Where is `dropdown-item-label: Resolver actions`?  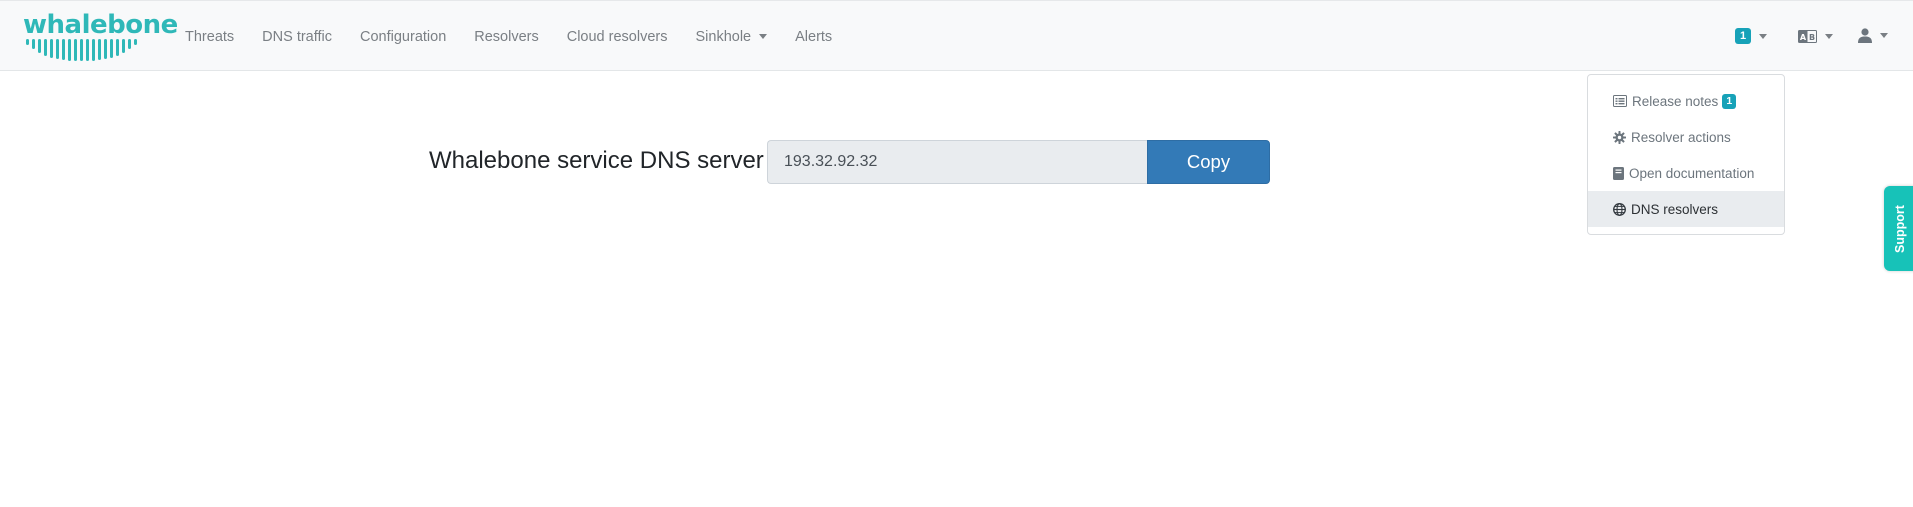
dropdown-item-label: Resolver actions is located at coordinates (1681, 137).